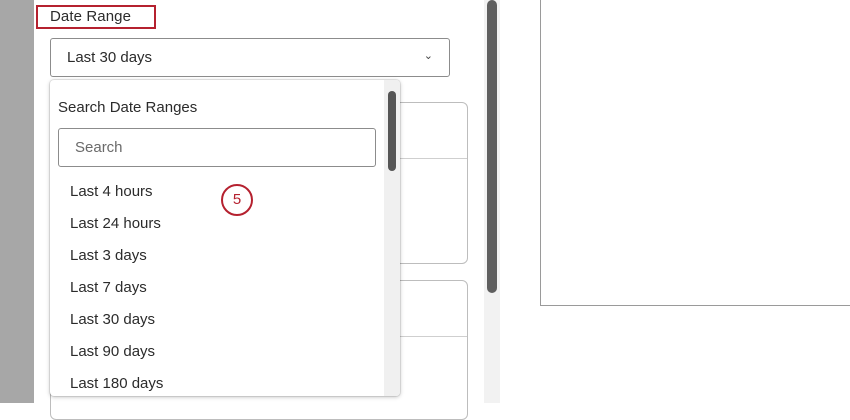 Image resolution: width=850 pixels, height=420 pixels. Describe the element at coordinates (217, 224) in the screenshot. I see `list-item: Last 24 hours` at that location.